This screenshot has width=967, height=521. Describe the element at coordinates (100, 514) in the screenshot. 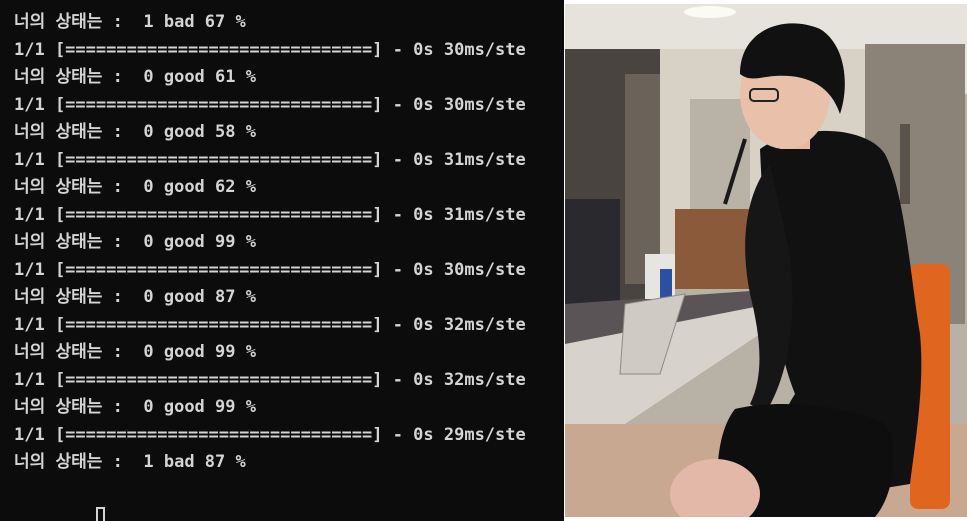

I see `block-cursor-icon` at that location.